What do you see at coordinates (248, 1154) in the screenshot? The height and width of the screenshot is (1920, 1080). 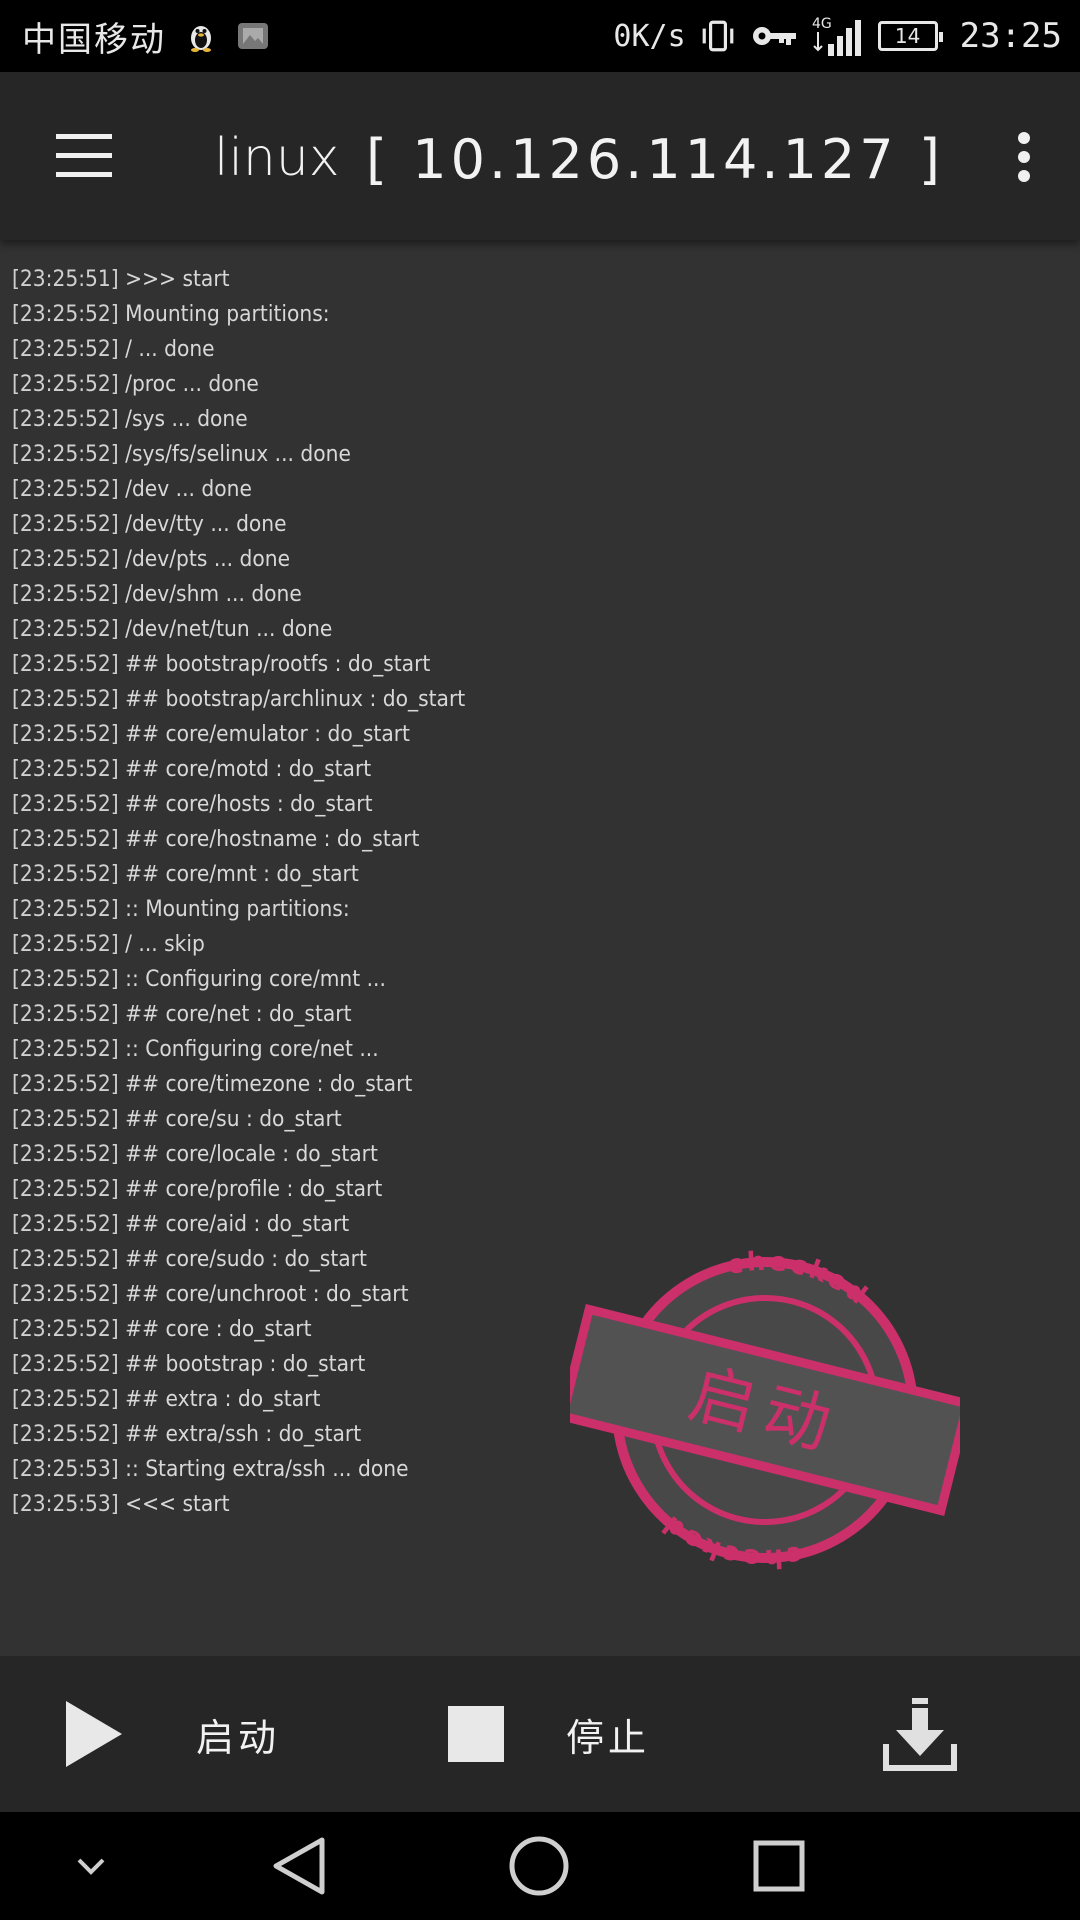 I see `log-message: ## core/locale : do_start` at bounding box center [248, 1154].